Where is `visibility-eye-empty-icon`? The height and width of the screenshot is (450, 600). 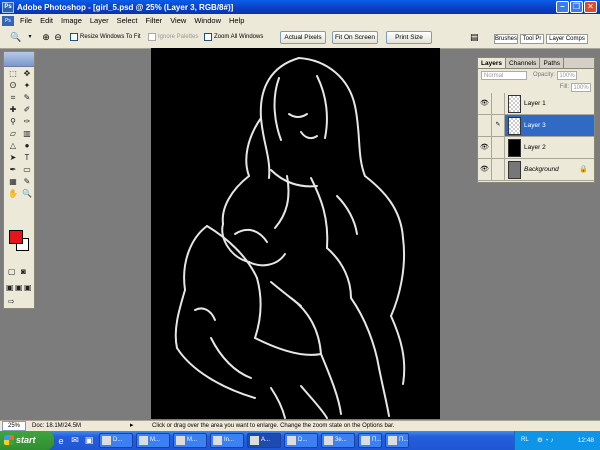
visibility-eye-empty-icon is located at coordinates (485, 125).